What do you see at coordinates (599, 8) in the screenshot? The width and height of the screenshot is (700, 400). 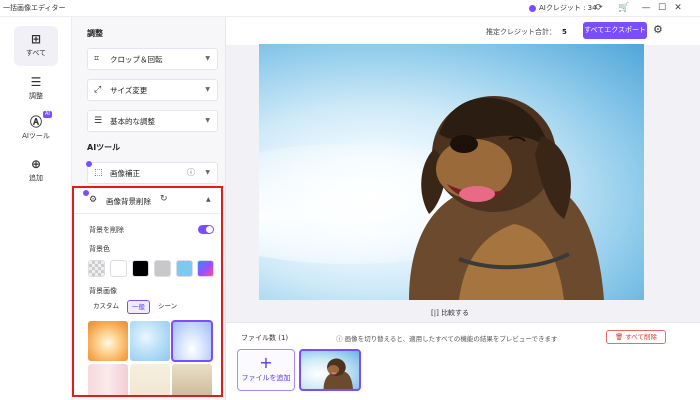 I see `refresh-icon: ⟳` at bounding box center [599, 8].